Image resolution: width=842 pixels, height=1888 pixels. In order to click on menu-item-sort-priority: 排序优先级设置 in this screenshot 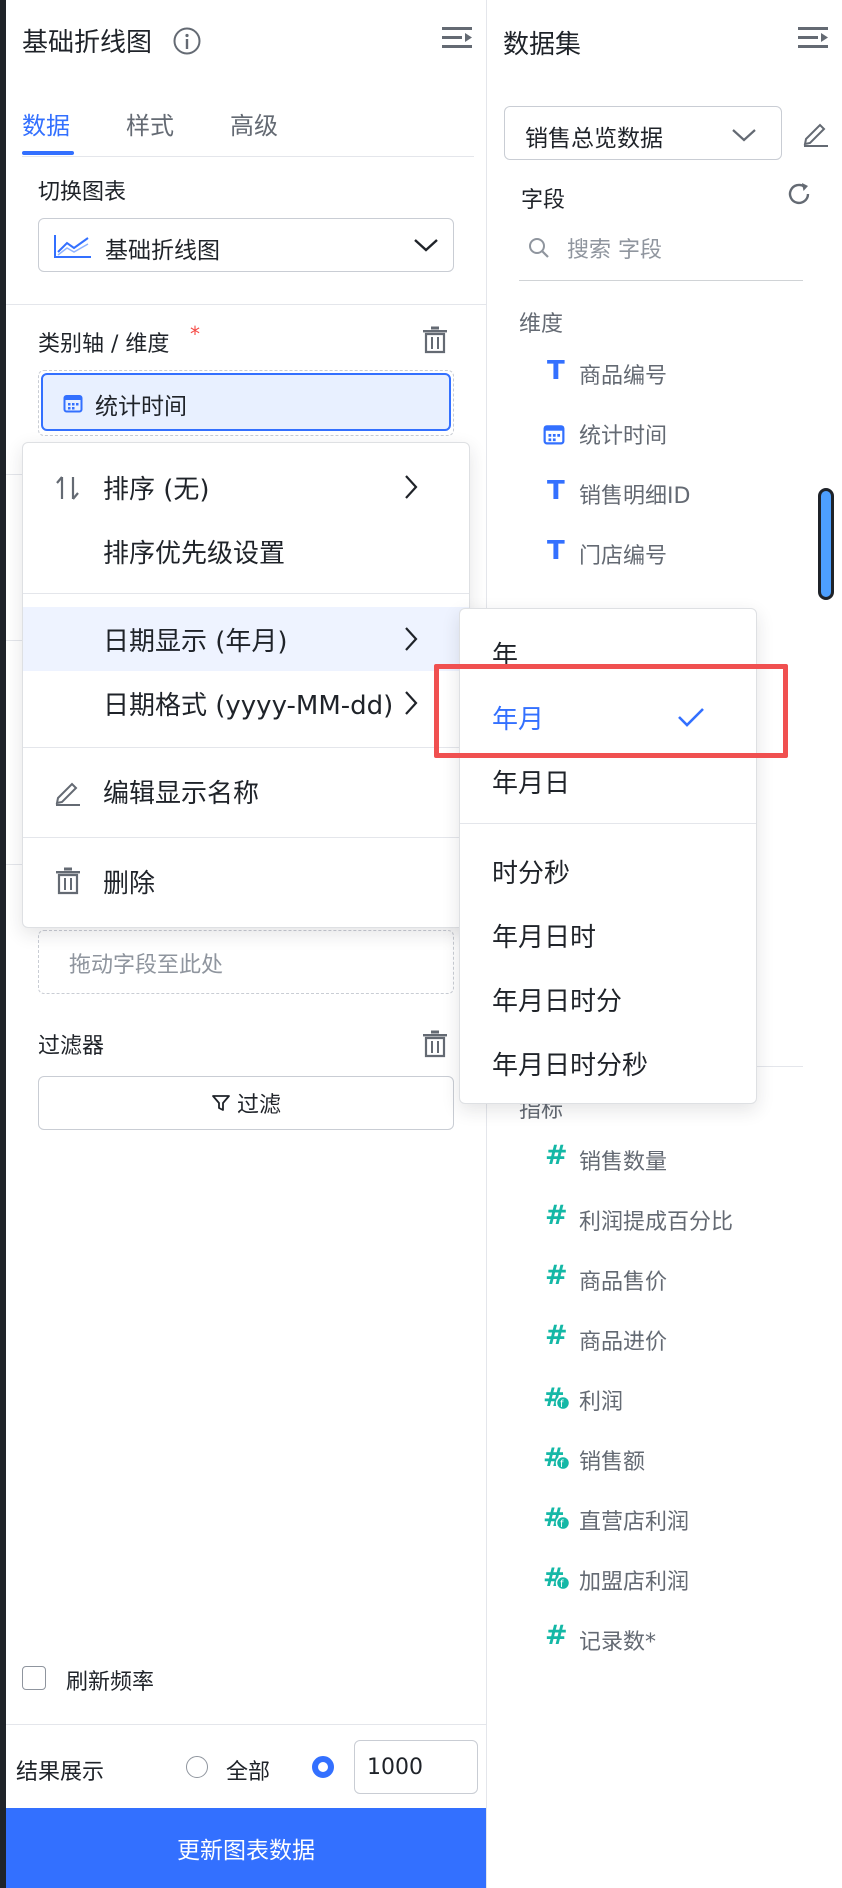, I will do `click(194, 551)`.